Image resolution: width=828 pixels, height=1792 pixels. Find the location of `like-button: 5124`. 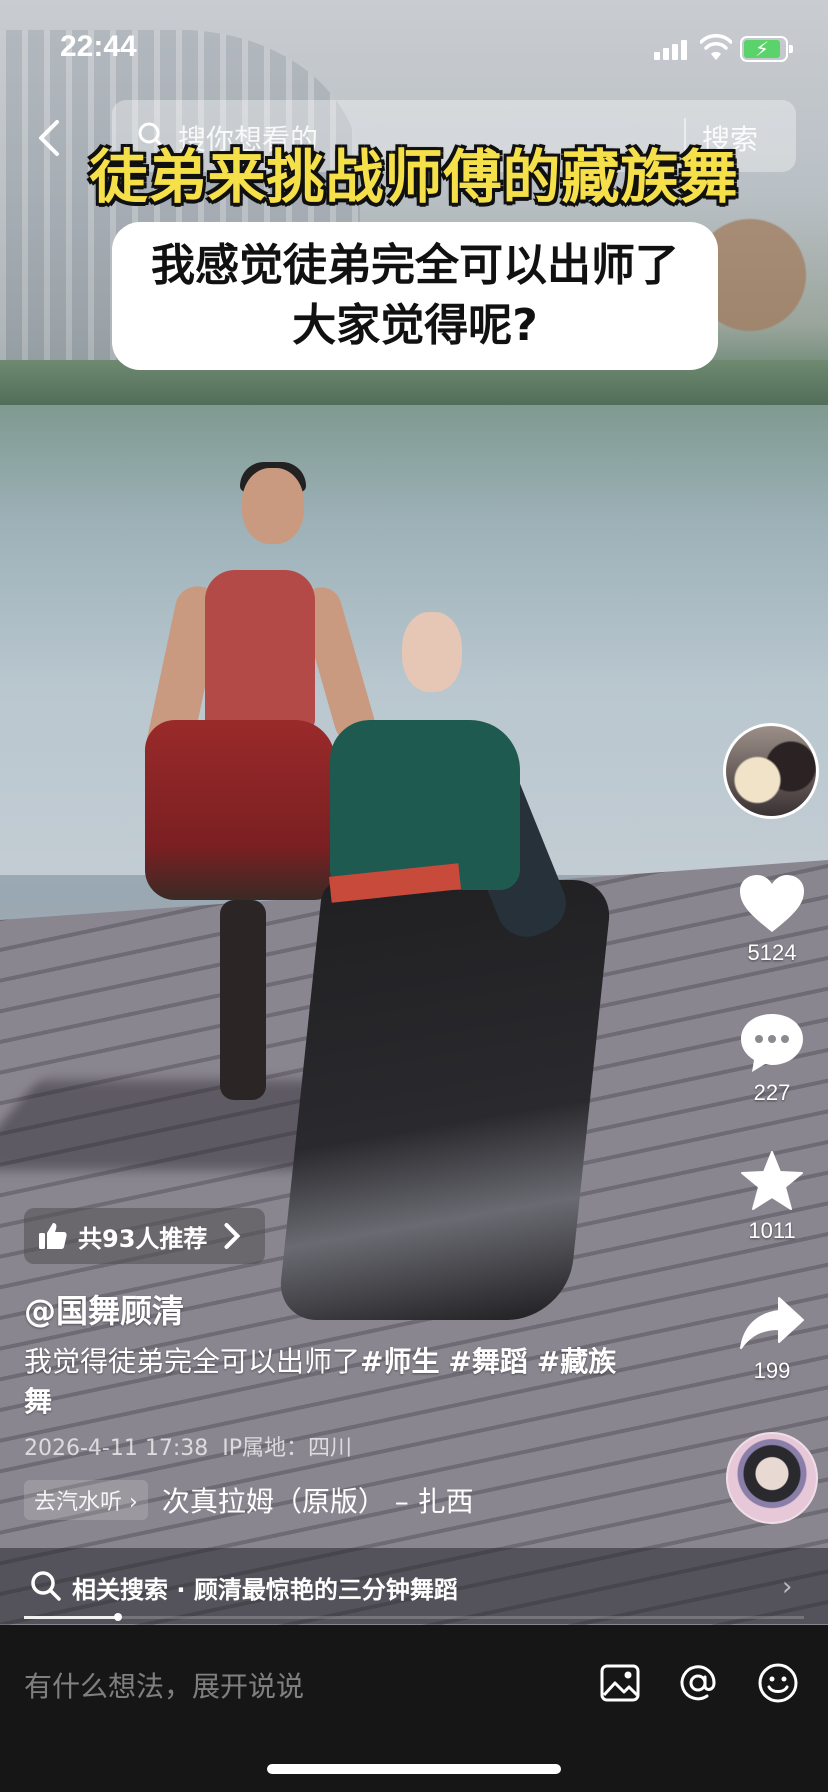

like-button: 5124 is located at coordinates (772, 920).